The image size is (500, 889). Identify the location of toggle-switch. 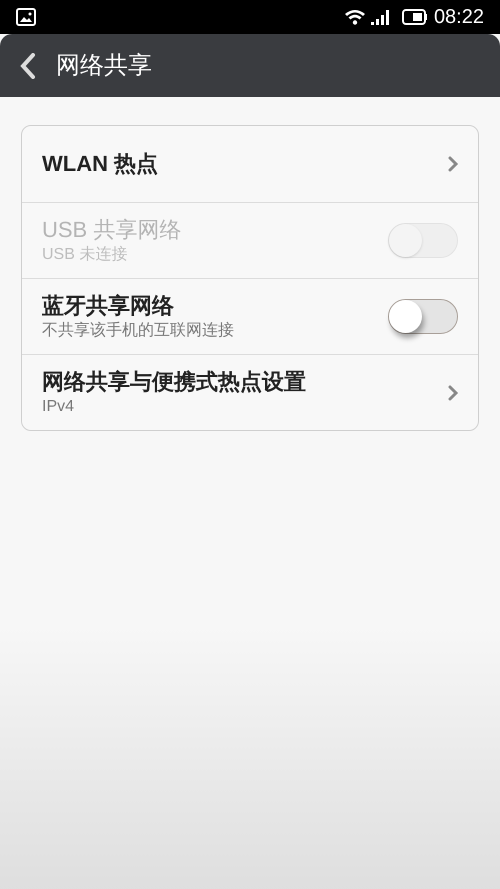
(423, 316).